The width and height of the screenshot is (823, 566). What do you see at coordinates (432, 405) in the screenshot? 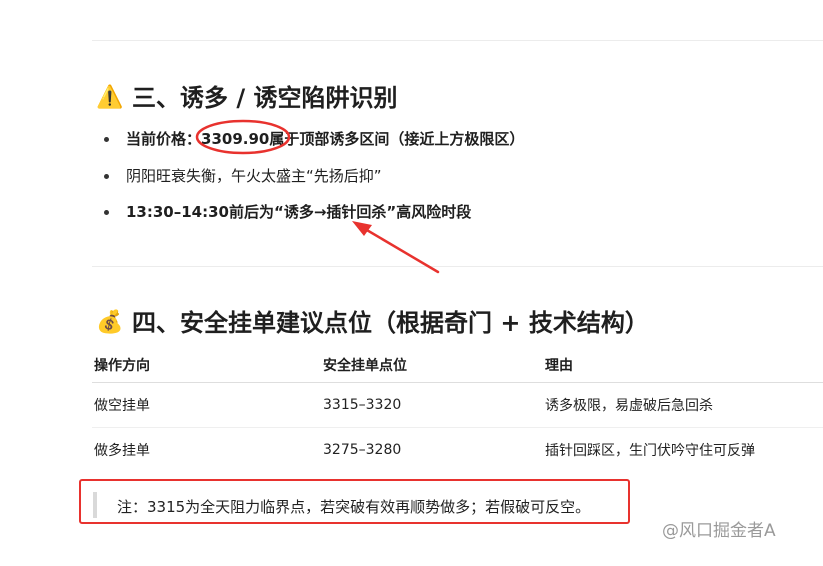
I see `cell-price: 3315–3320` at bounding box center [432, 405].